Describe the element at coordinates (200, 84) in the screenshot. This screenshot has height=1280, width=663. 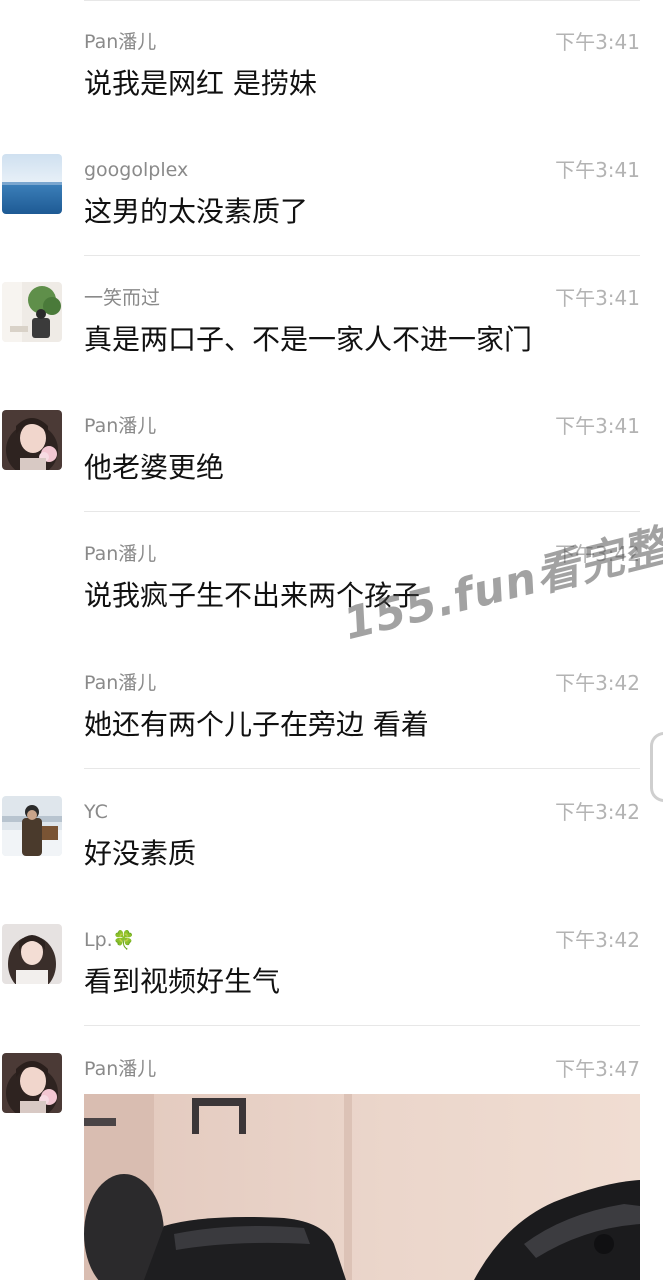
I see `message-text: 说我是网红 是捞妹` at that location.